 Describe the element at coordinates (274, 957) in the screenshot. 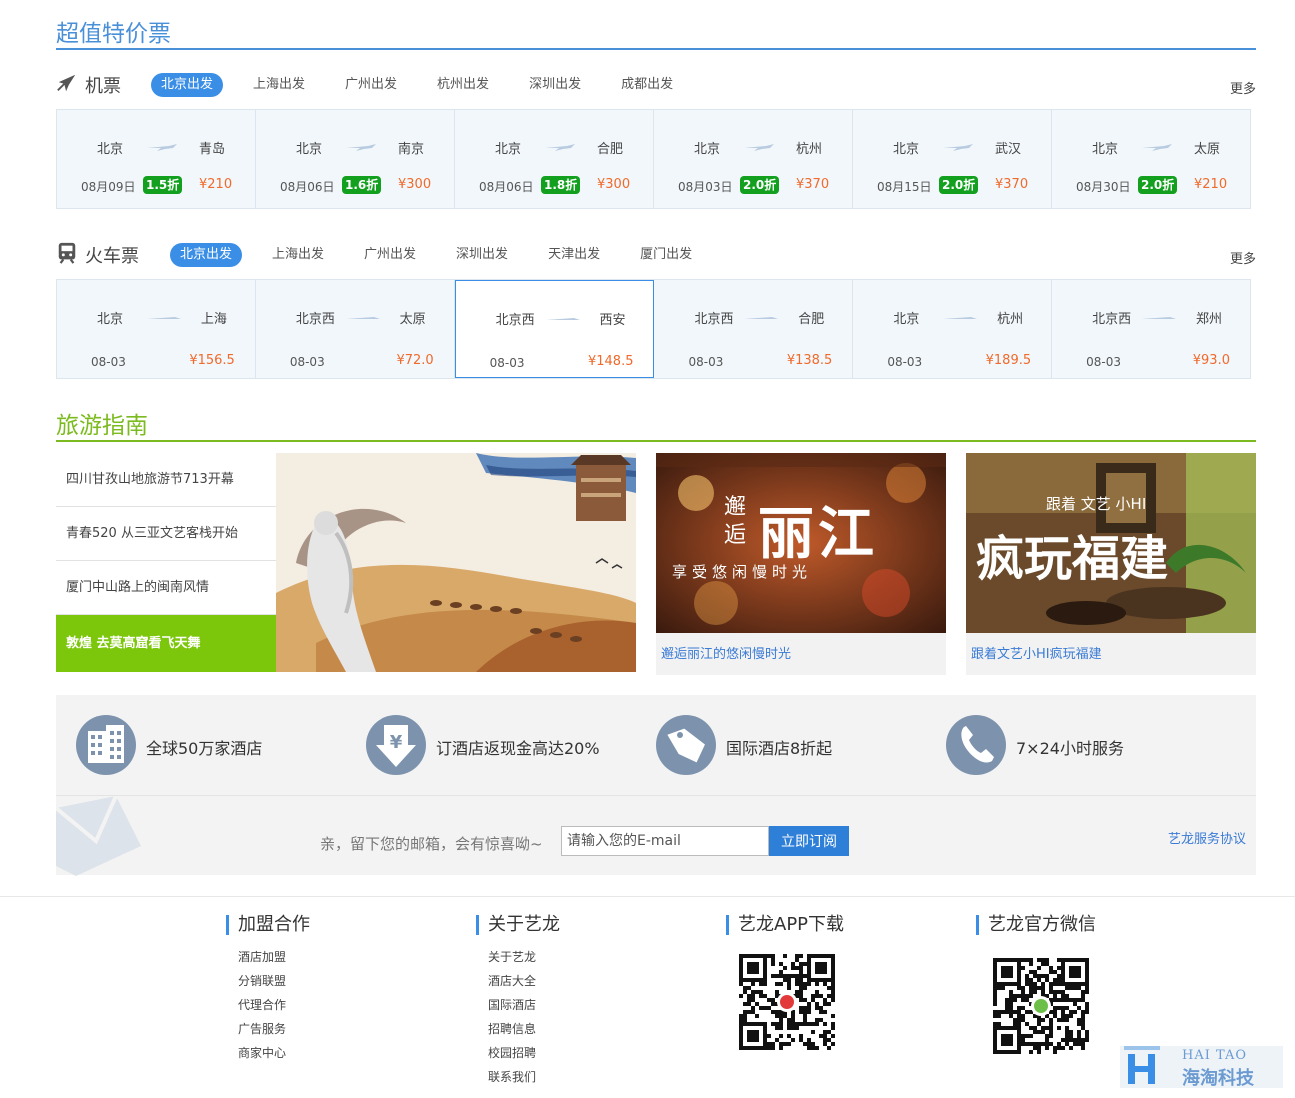

I see `footer-join-link: 酒店加盟` at that location.